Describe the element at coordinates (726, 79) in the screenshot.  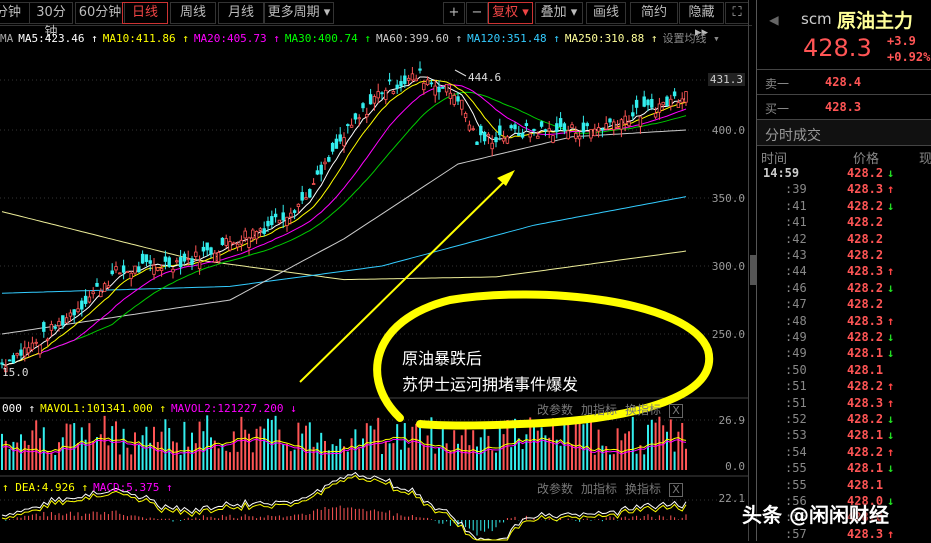
I see `price-label-current: 431.3` at that location.